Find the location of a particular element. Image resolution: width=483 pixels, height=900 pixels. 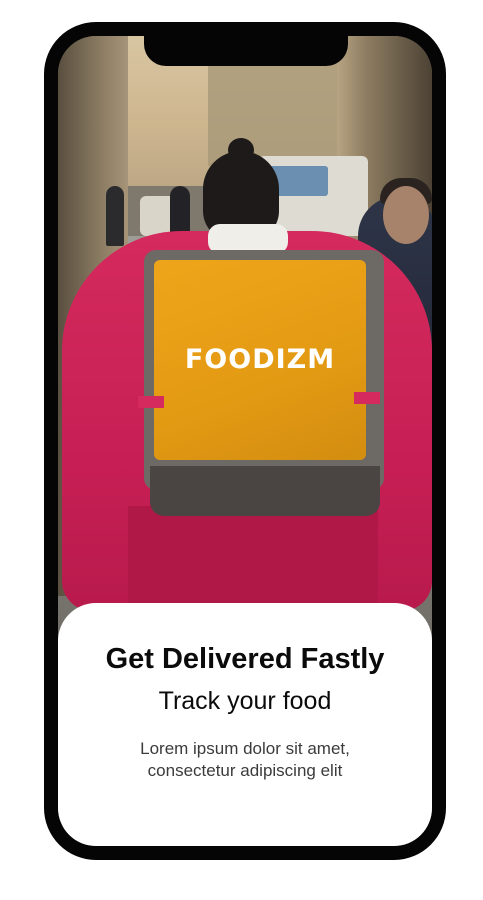

description-line: Lorem ipsum dolor sit amet, is located at coordinates (245, 748).